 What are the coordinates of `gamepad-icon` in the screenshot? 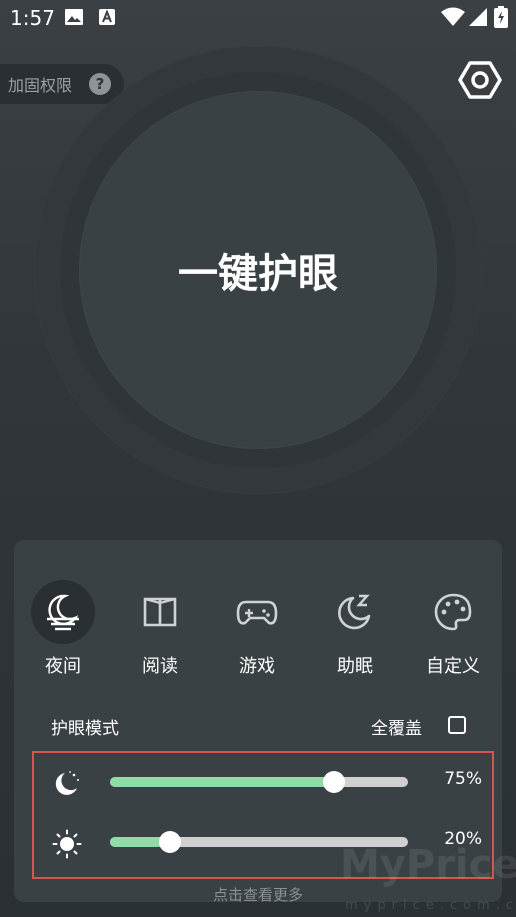 It's located at (257, 612).